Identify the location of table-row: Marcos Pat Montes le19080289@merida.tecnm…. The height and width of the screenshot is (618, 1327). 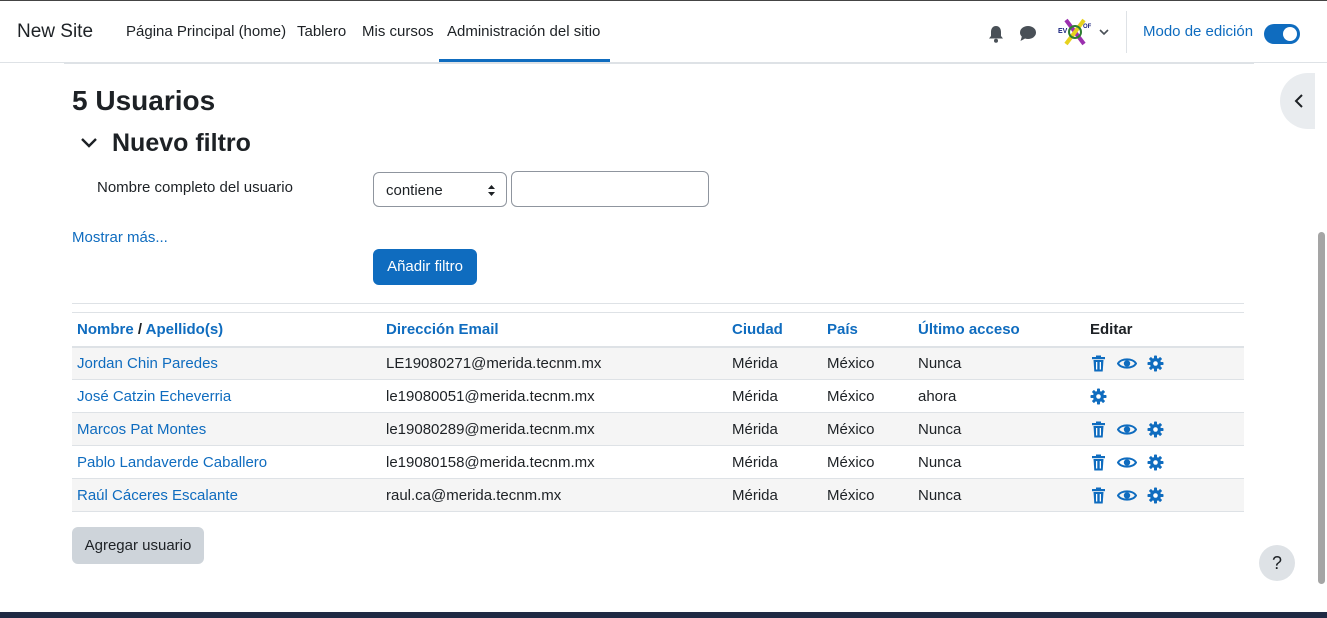
(658, 429).